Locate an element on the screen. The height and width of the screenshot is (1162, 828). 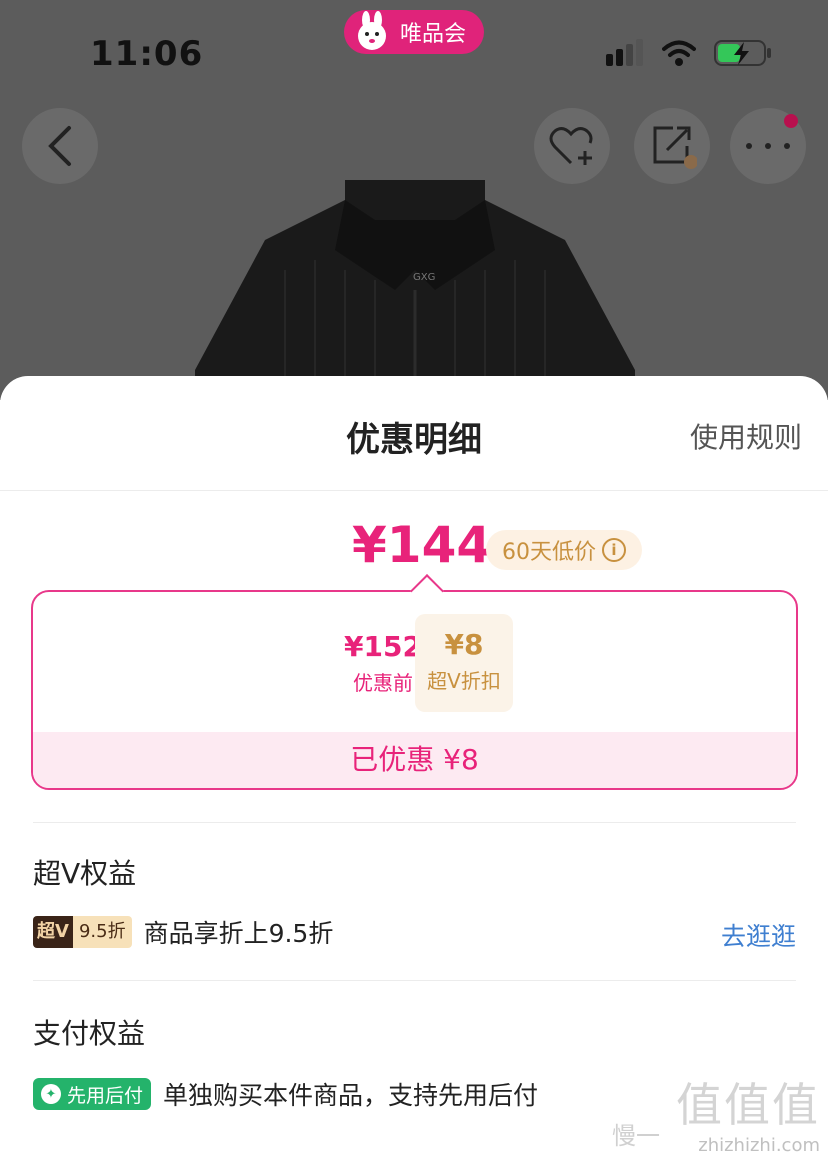
pay-section-title: 支付权益 is located at coordinates (89, 1033).